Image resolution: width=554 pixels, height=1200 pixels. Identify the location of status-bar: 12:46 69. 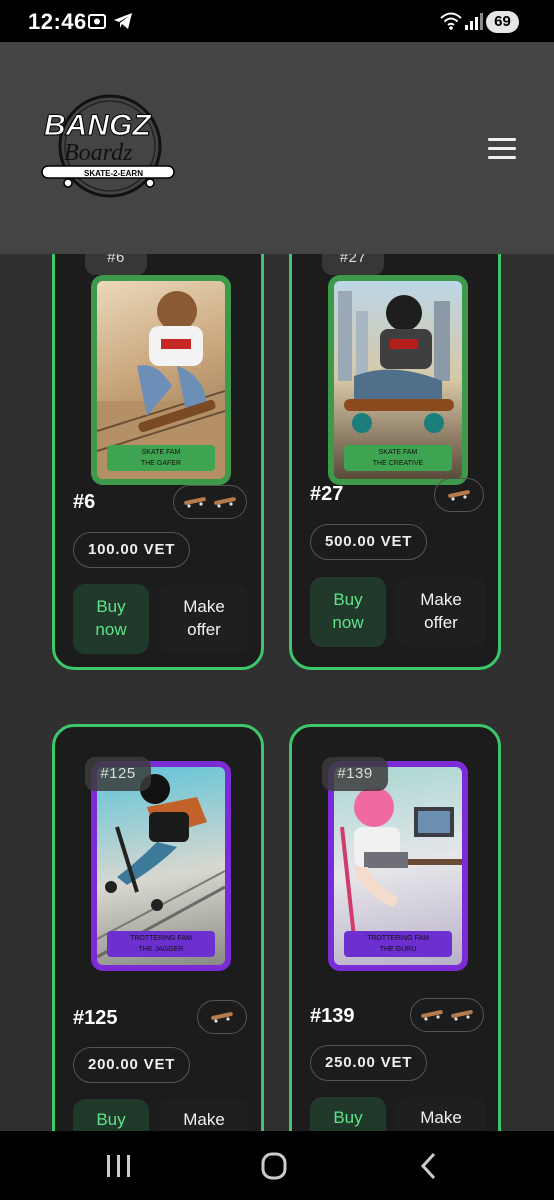
(277, 21).